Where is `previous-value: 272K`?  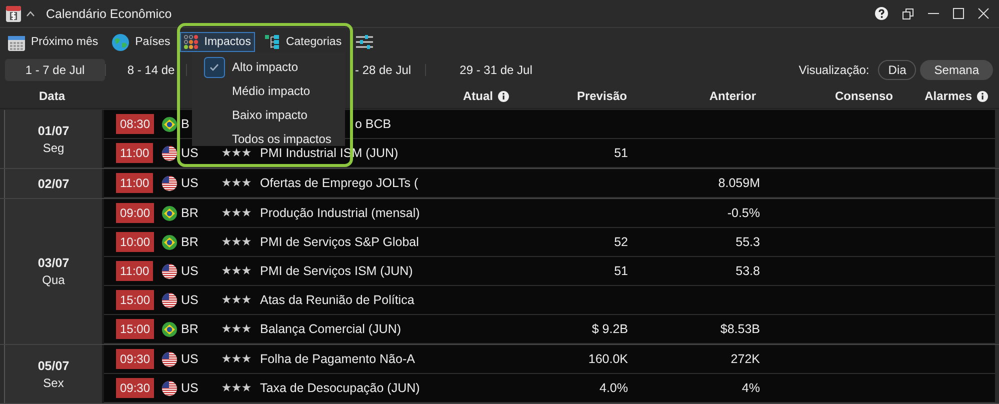 previous-value: 272K is located at coordinates (745, 359).